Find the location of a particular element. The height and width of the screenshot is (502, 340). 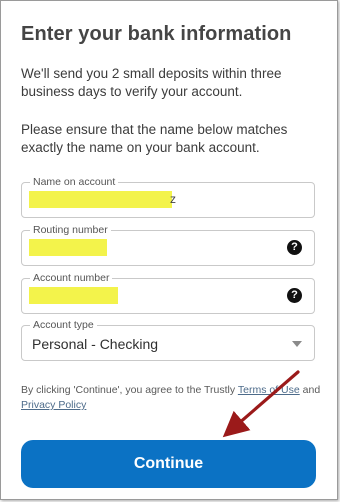

account-number-label: Account number is located at coordinates (71, 278).